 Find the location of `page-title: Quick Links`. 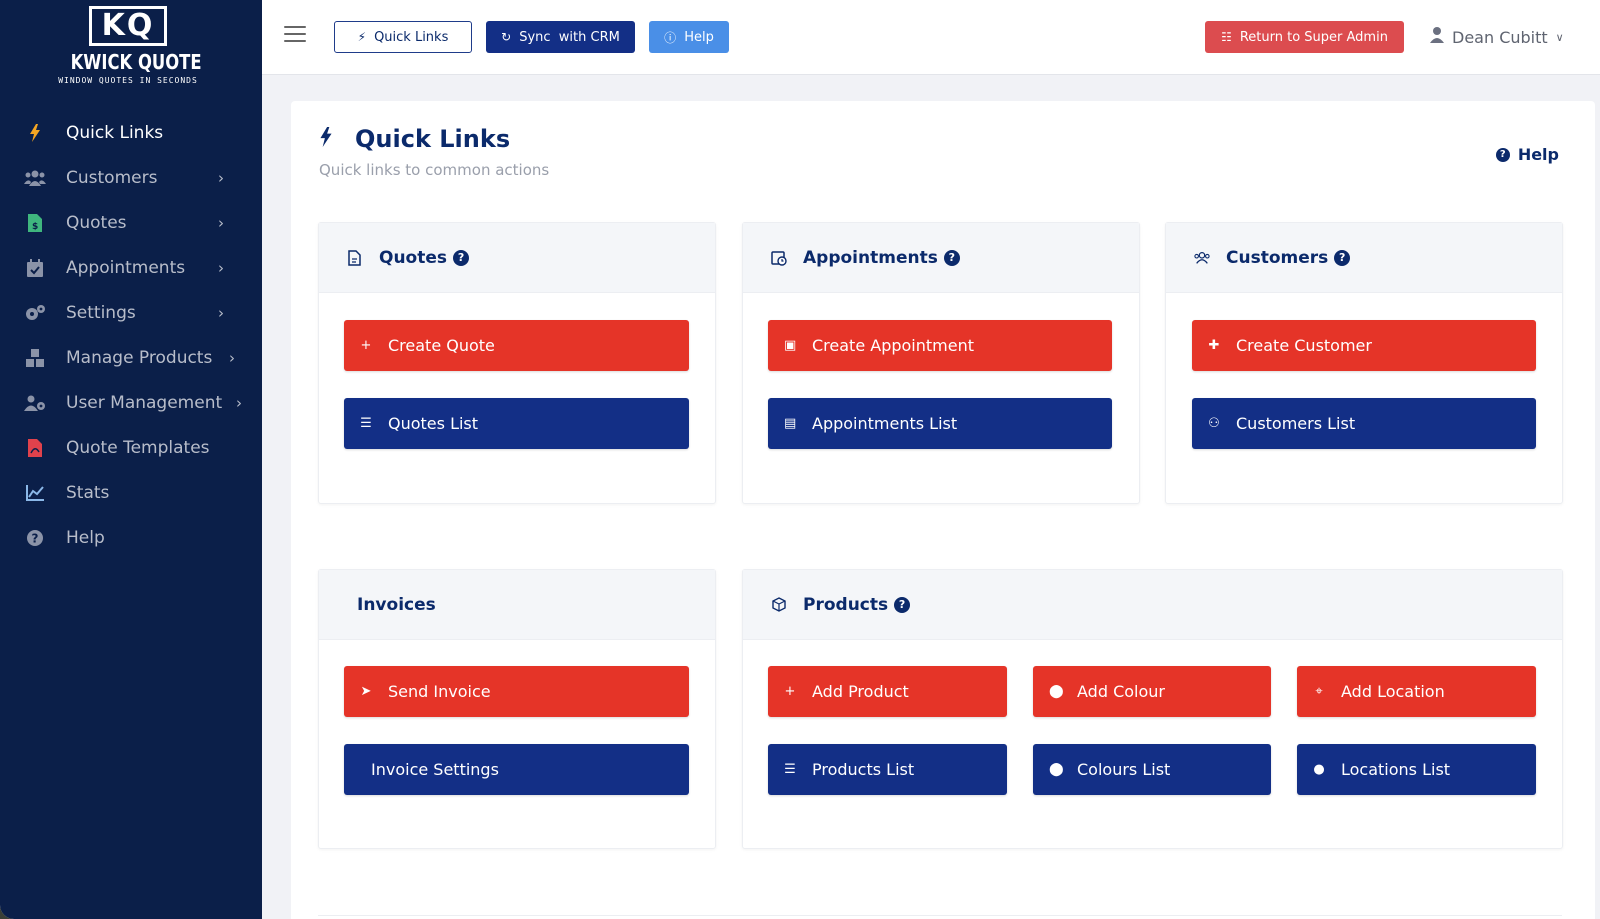

page-title: Quick Links is located at coordinates (434, 139).